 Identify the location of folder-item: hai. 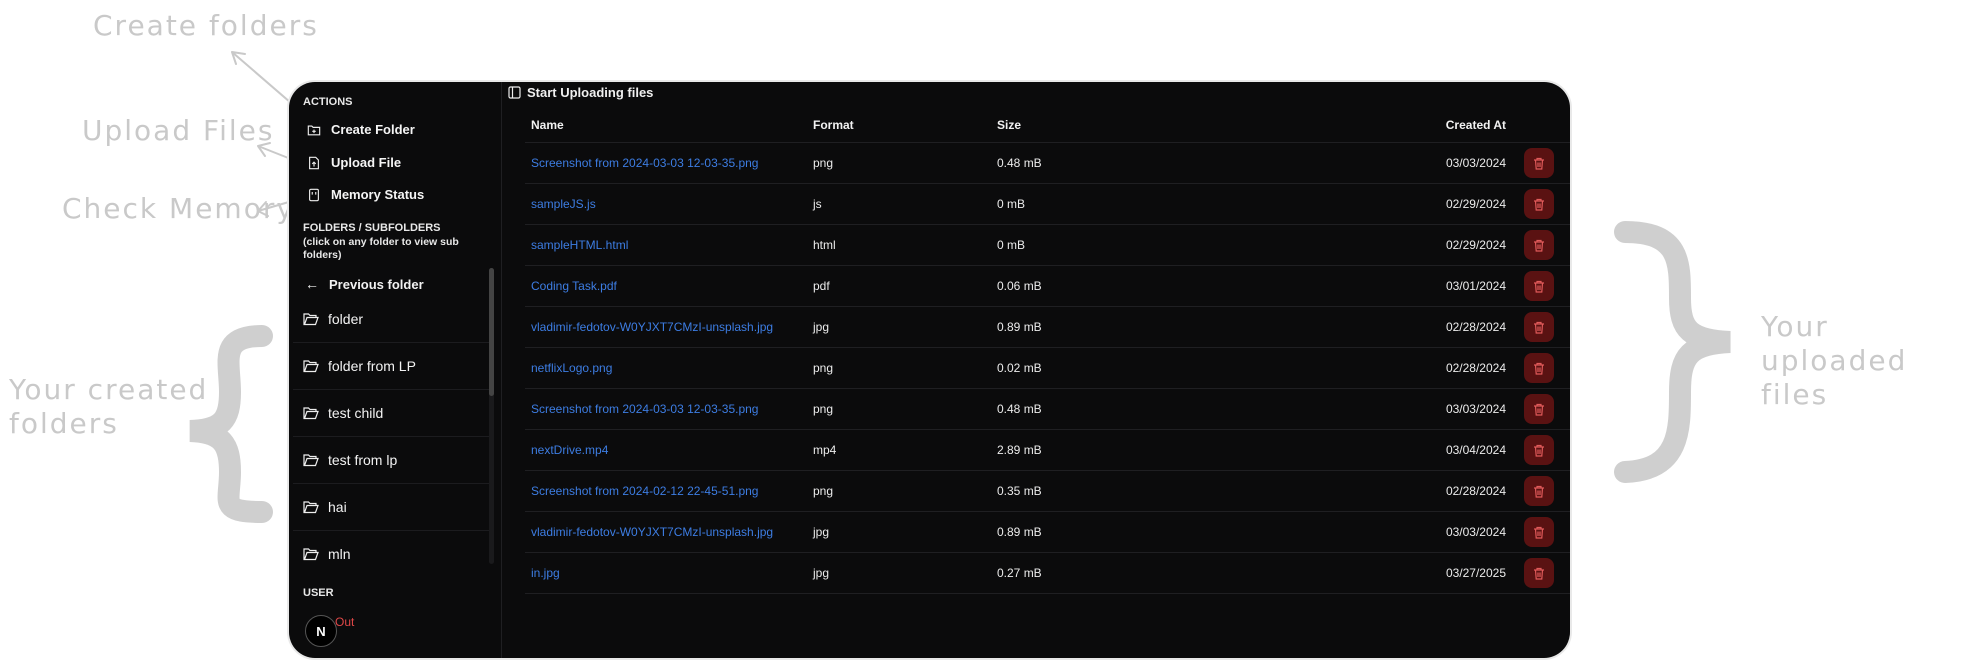
(393, 507).